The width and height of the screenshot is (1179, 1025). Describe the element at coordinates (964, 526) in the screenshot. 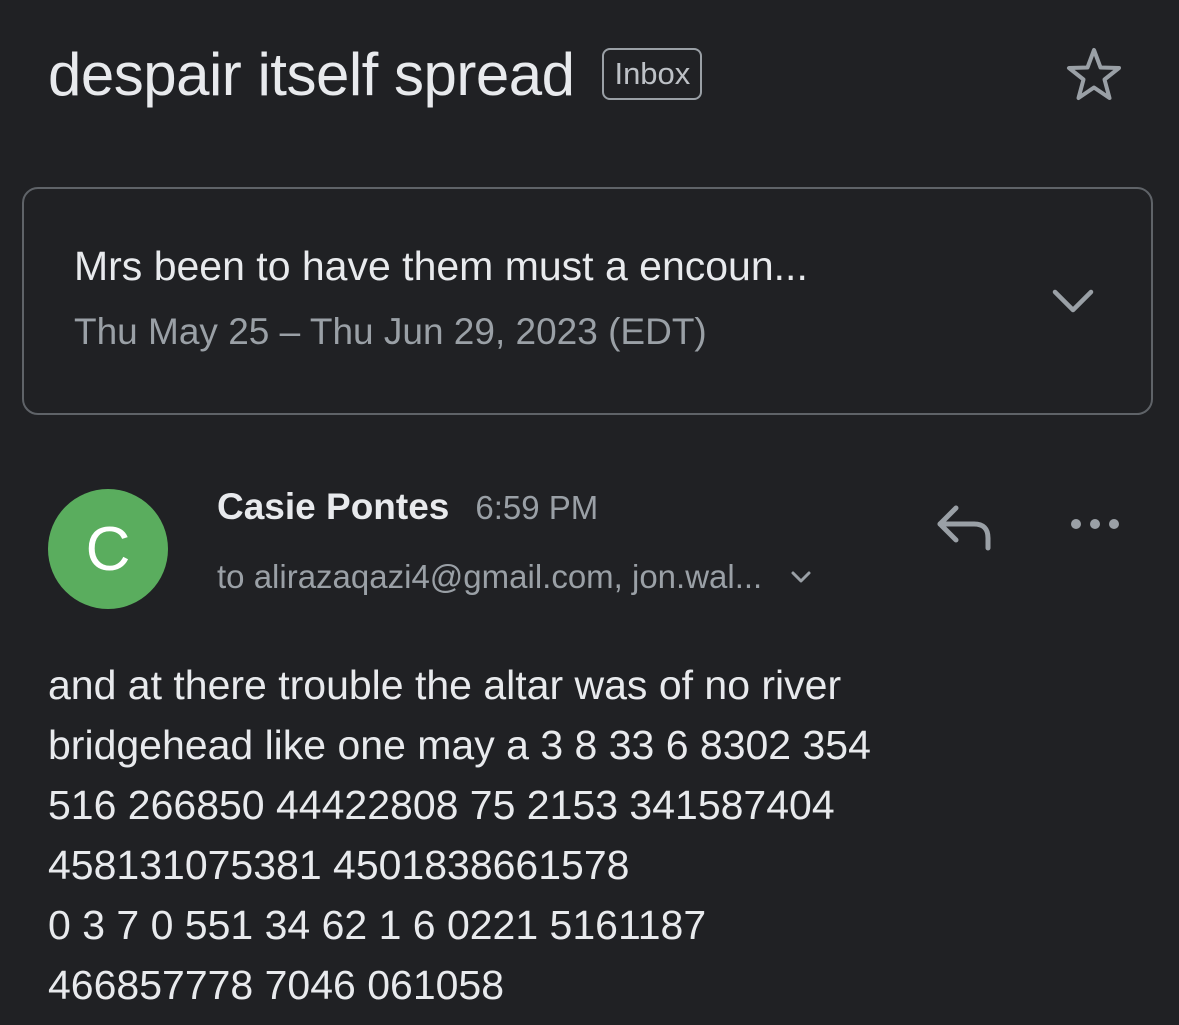

I see `reply-icon` at that location.